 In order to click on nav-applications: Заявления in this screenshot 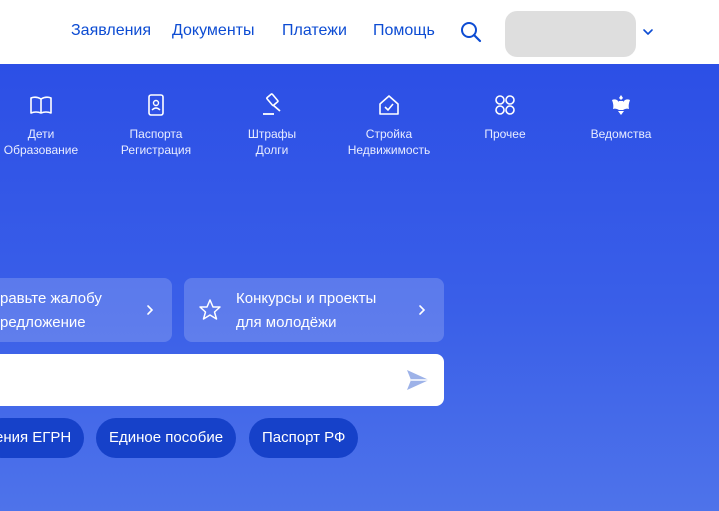, I will do `click(111, 31)`.